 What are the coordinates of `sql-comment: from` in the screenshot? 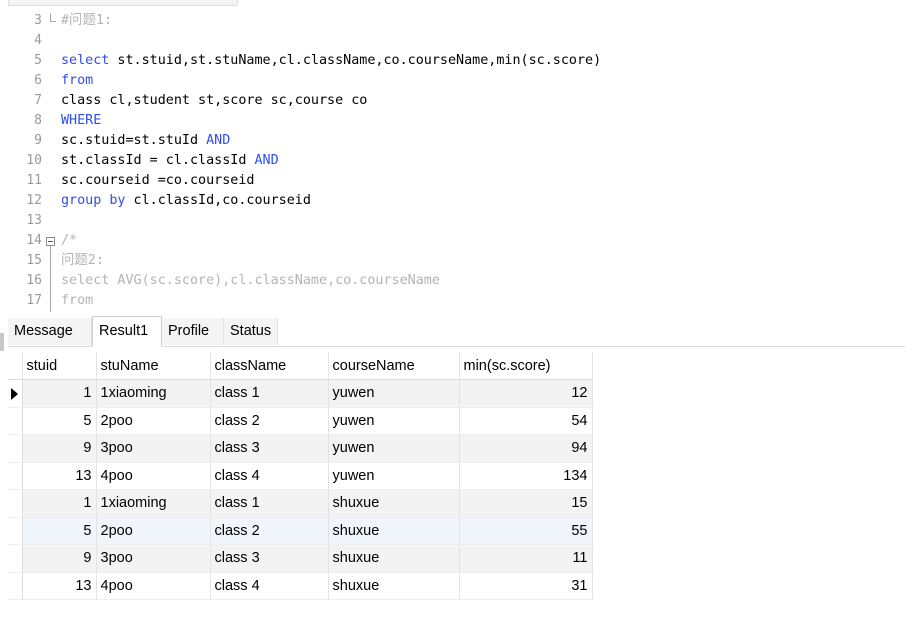 It's located at (77, 300).